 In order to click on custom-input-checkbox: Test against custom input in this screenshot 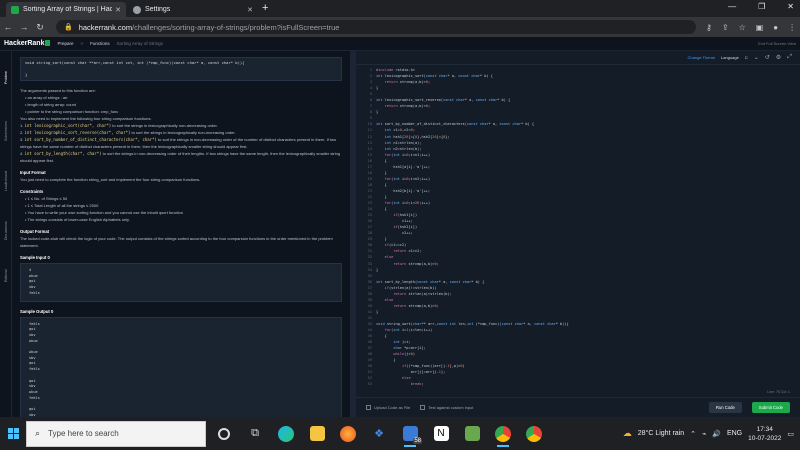, I will do `click(446, 407)`.